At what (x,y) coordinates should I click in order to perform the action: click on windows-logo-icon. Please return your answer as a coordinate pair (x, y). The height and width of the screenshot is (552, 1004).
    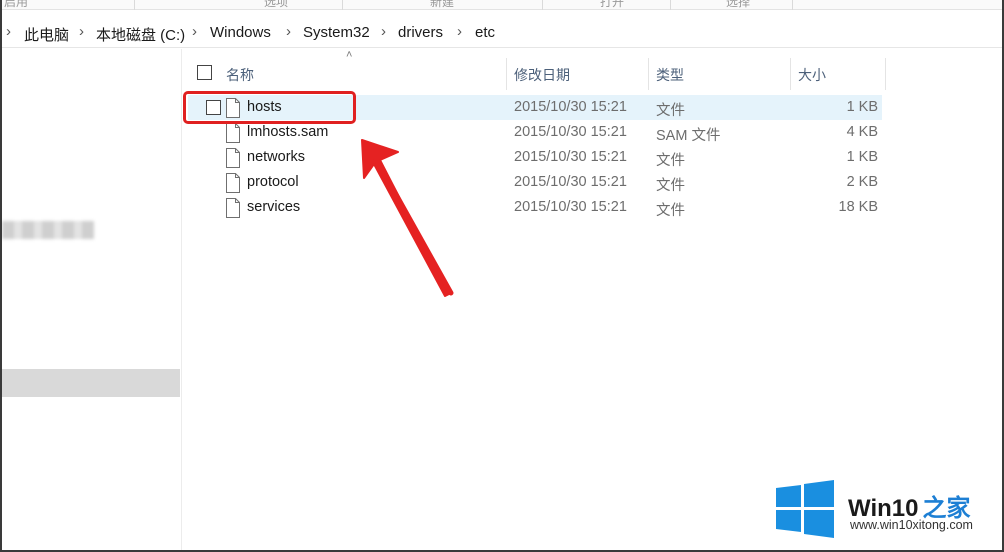
    Looking at the image, I should click on (805, 509).